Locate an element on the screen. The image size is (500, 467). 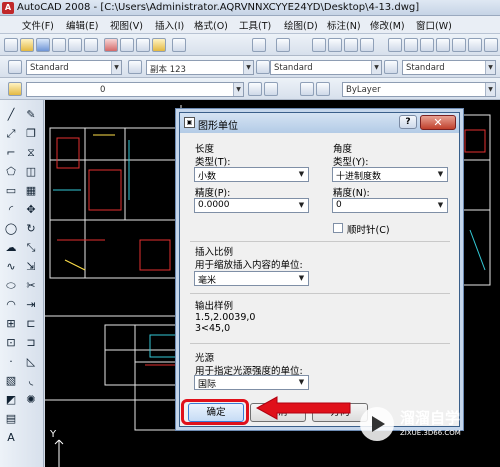
pan-icon is located at coordinates (319, 45).